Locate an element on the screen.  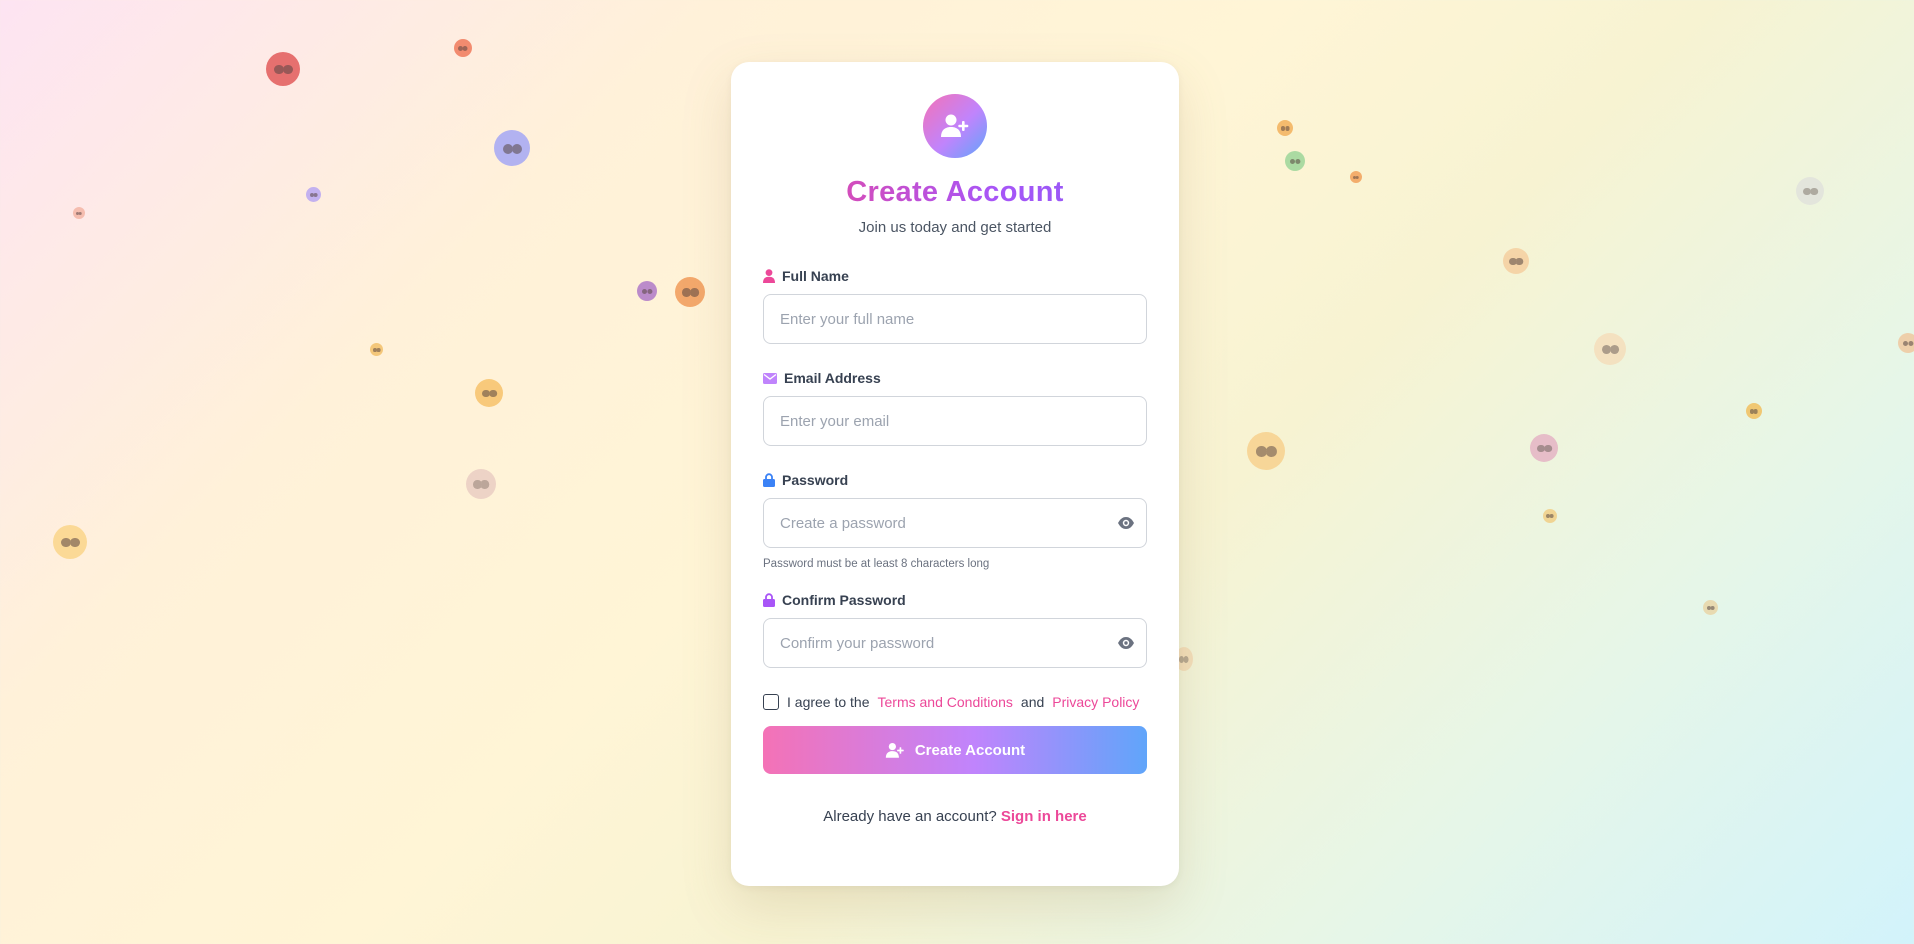
confirm-password-label: Confirm Password is located at coordinates (955, 600).